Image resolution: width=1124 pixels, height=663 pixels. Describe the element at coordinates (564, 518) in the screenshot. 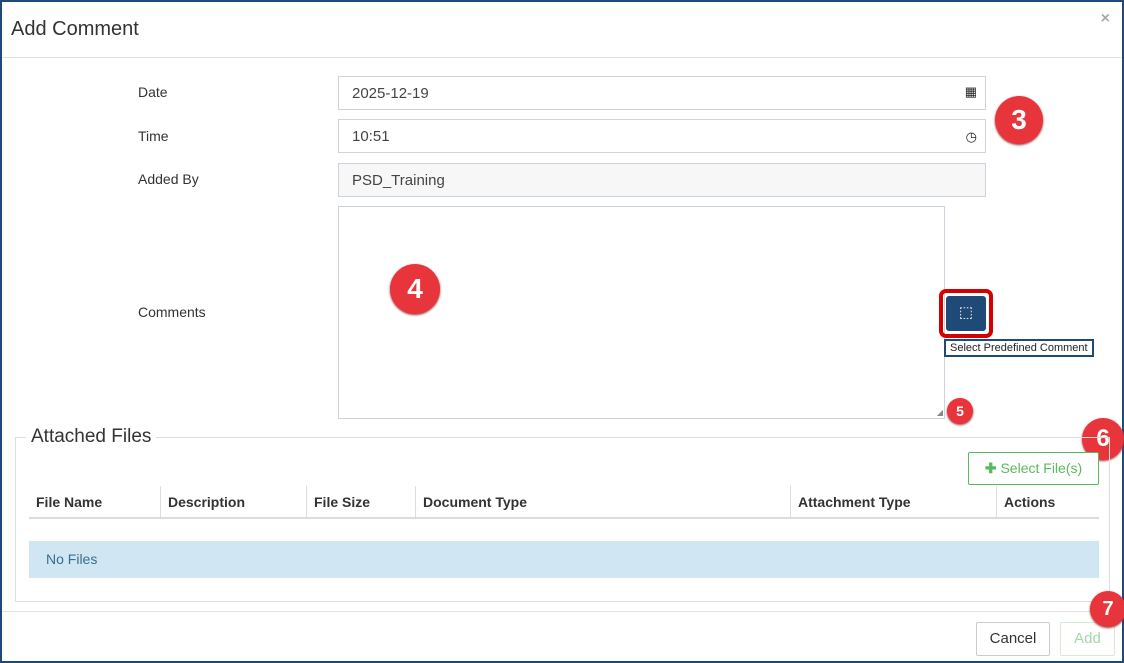

I see `table-header-divider` at that location.